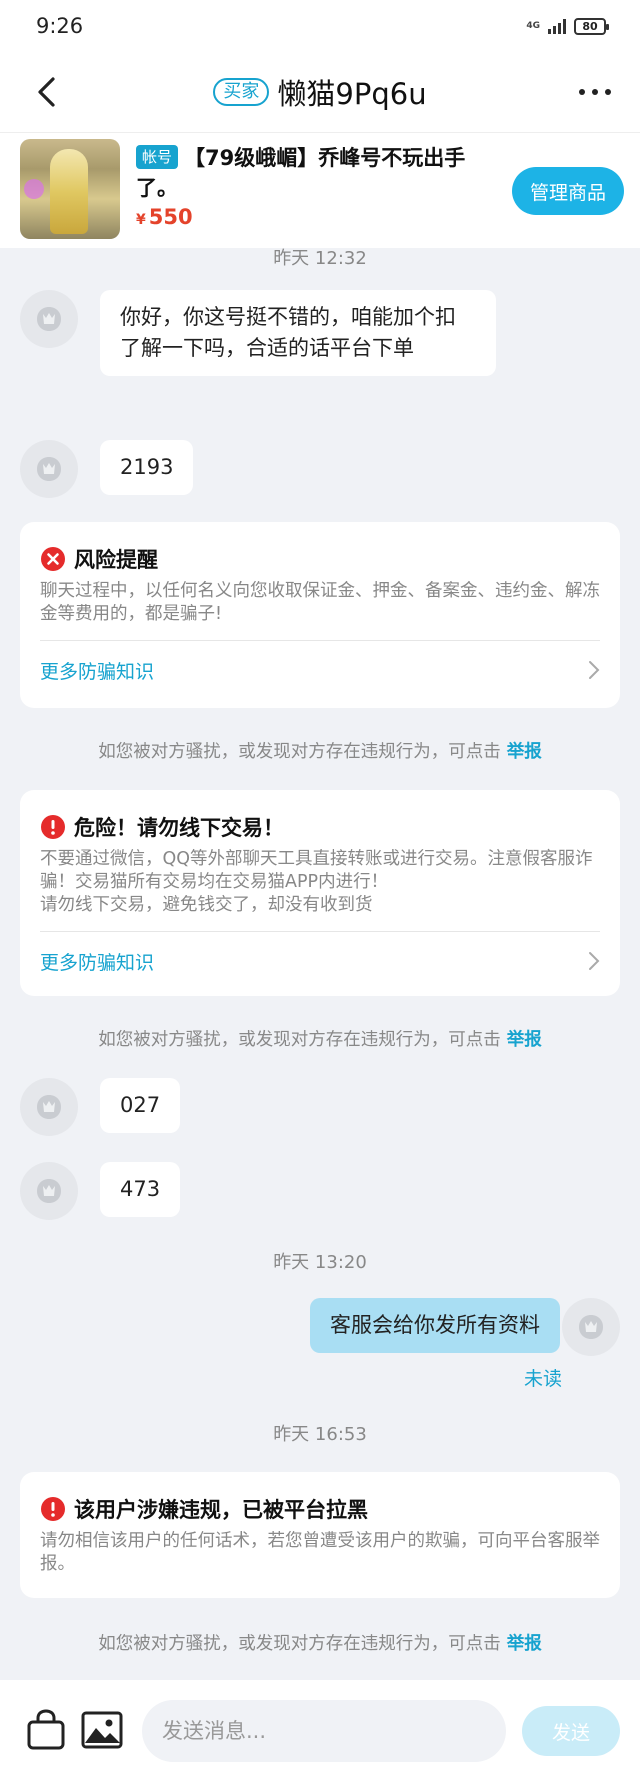 The image size is (640, 1780). I want to click on message-composer: 发送, so click(320, 1730).